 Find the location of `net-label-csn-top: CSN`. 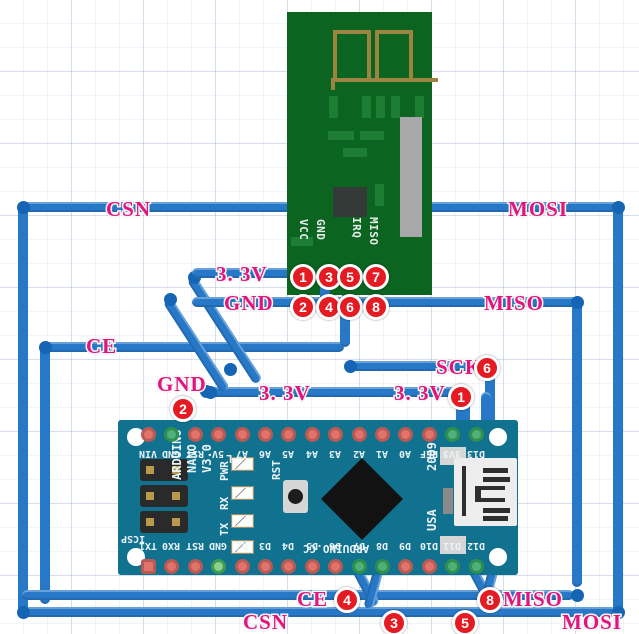

net-label-csn-top: CSN is located at coordinates (128, 209).